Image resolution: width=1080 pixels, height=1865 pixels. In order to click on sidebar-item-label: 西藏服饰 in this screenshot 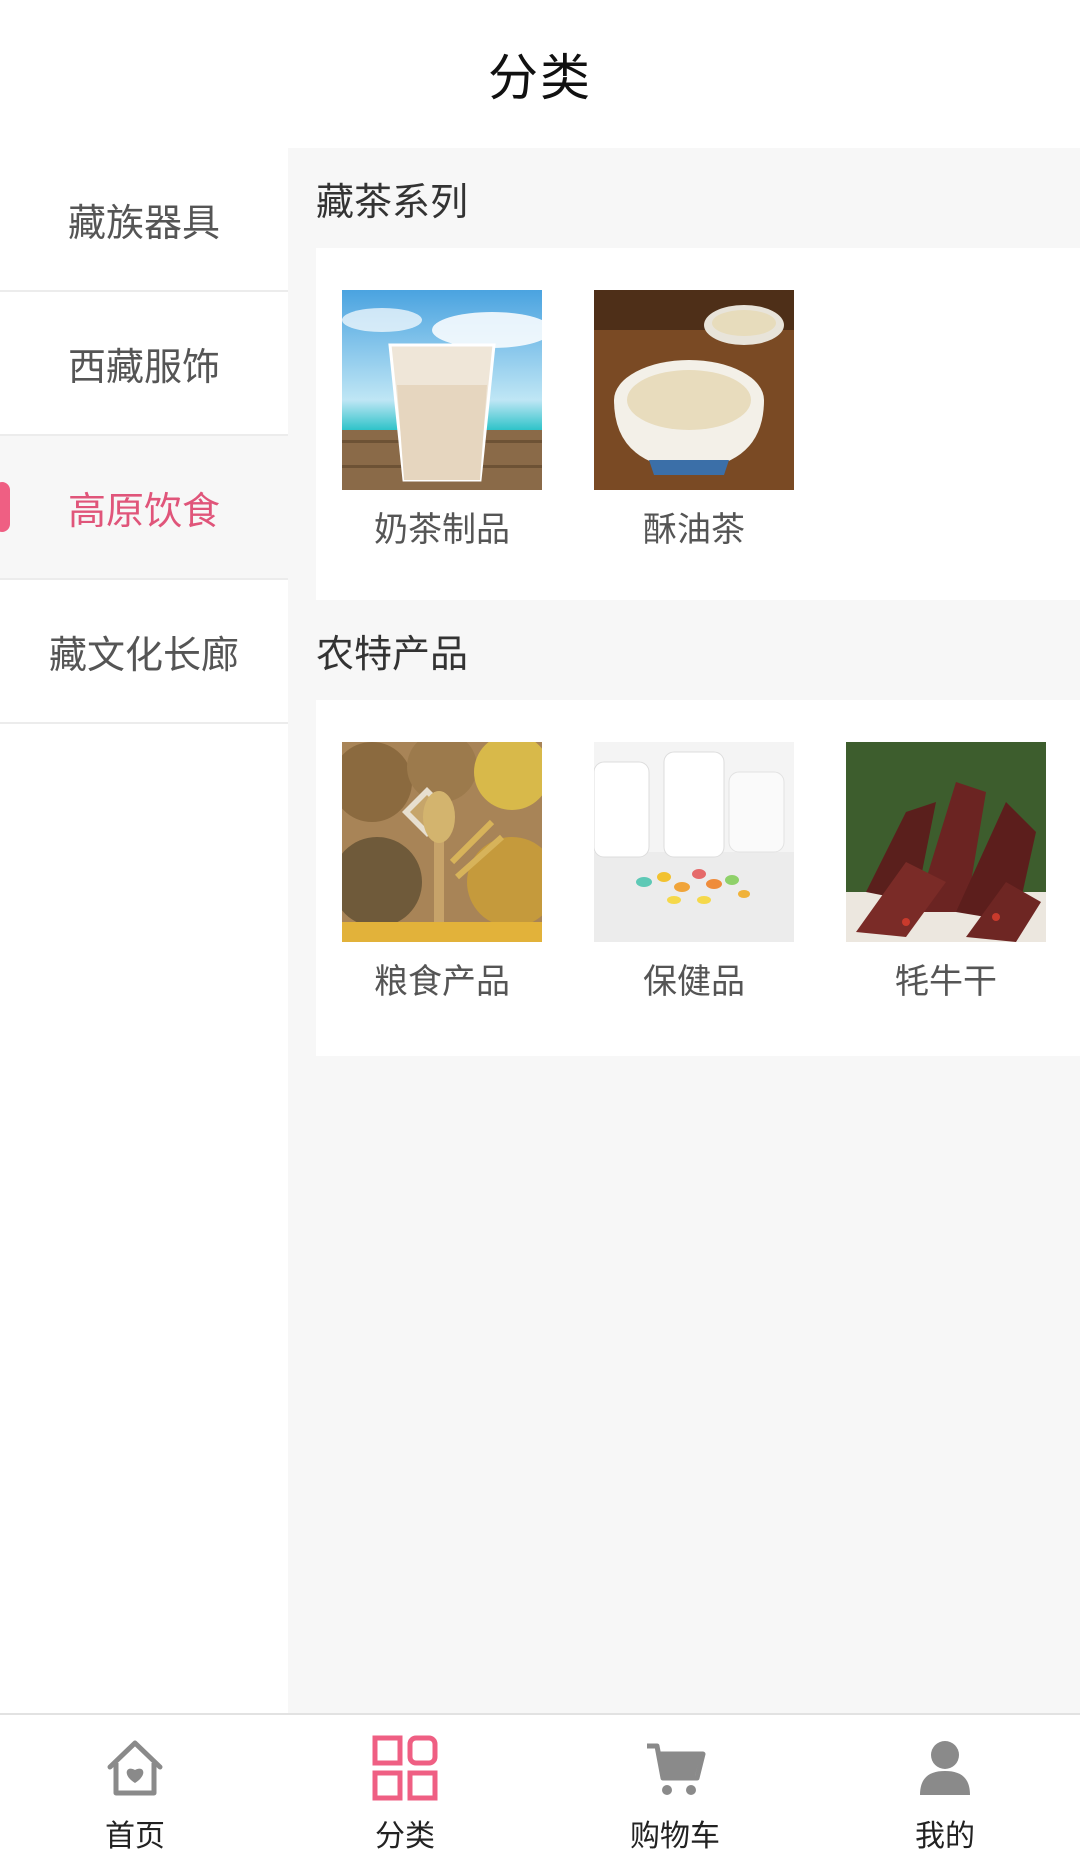, I will do `click(143, 366)`.